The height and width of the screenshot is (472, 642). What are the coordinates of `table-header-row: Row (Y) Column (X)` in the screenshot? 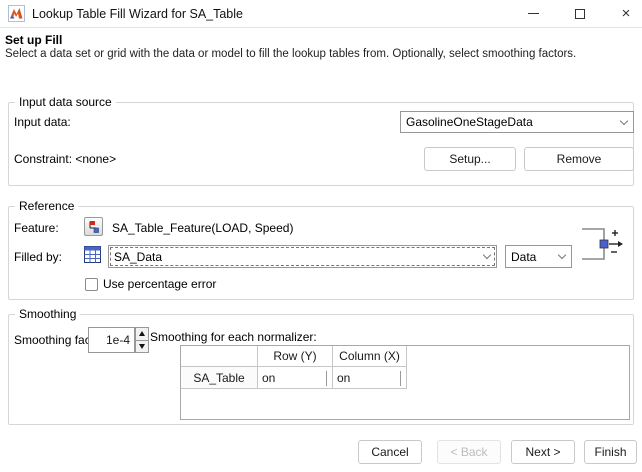 It's located at (405, 356).